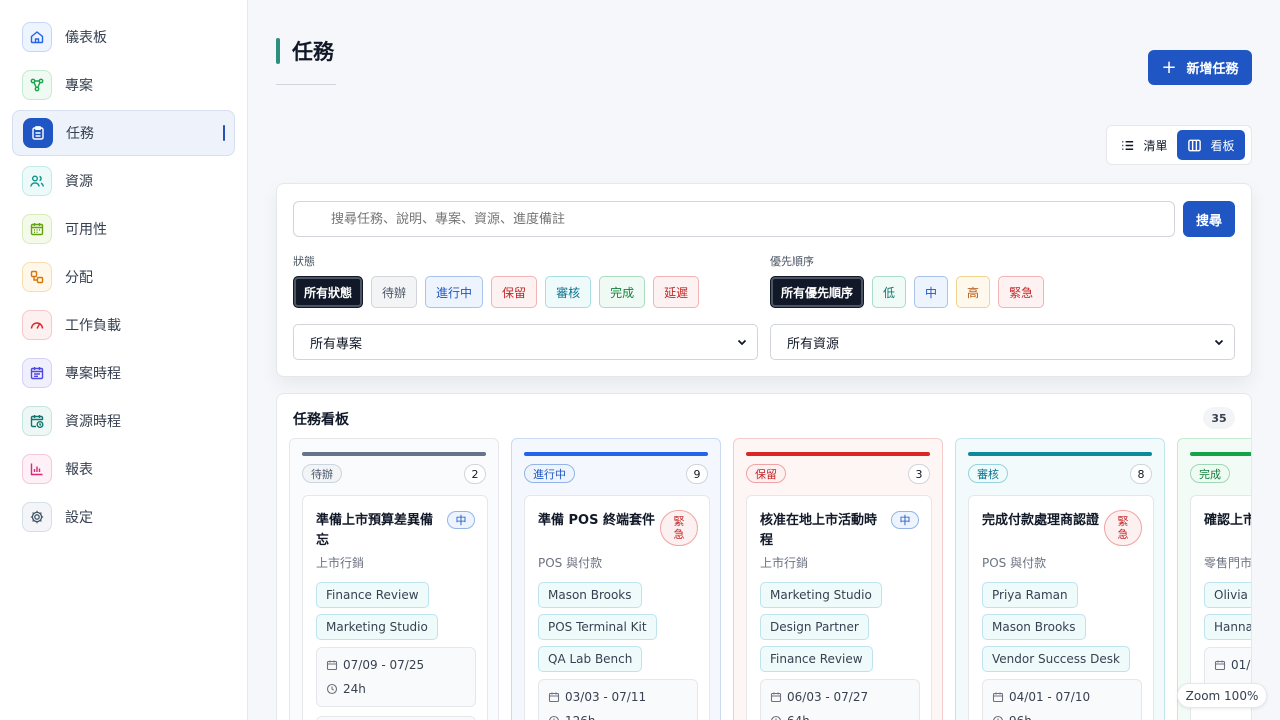  I want to click on status-chip-done: 完成, so click(622, 292).